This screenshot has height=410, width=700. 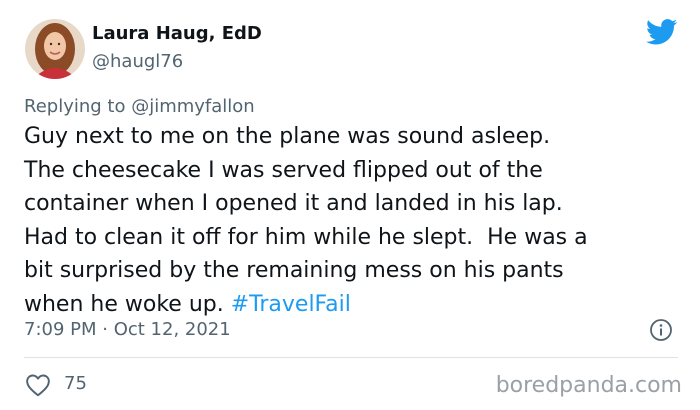 What do you see at coordinates (127, 329) in the screenshot?
I see `tweet-timestamp: 7:09 PM · Oct 12, 2021` at bounding box center [127, 329].